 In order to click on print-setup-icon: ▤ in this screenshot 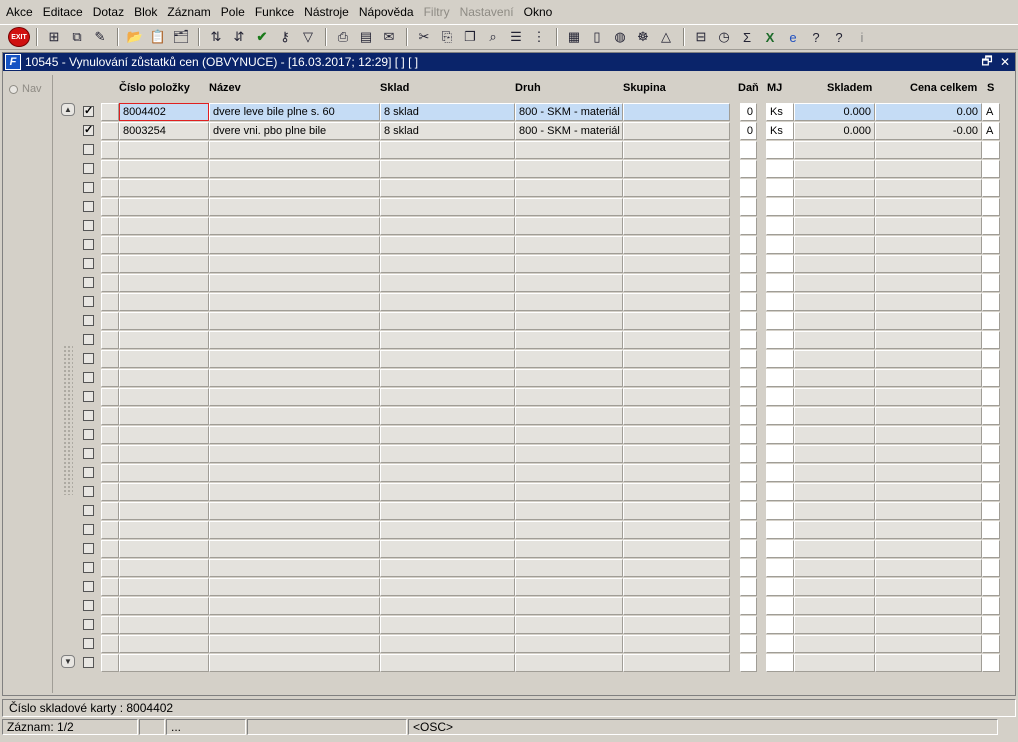, I will do `click(366, 37)`.